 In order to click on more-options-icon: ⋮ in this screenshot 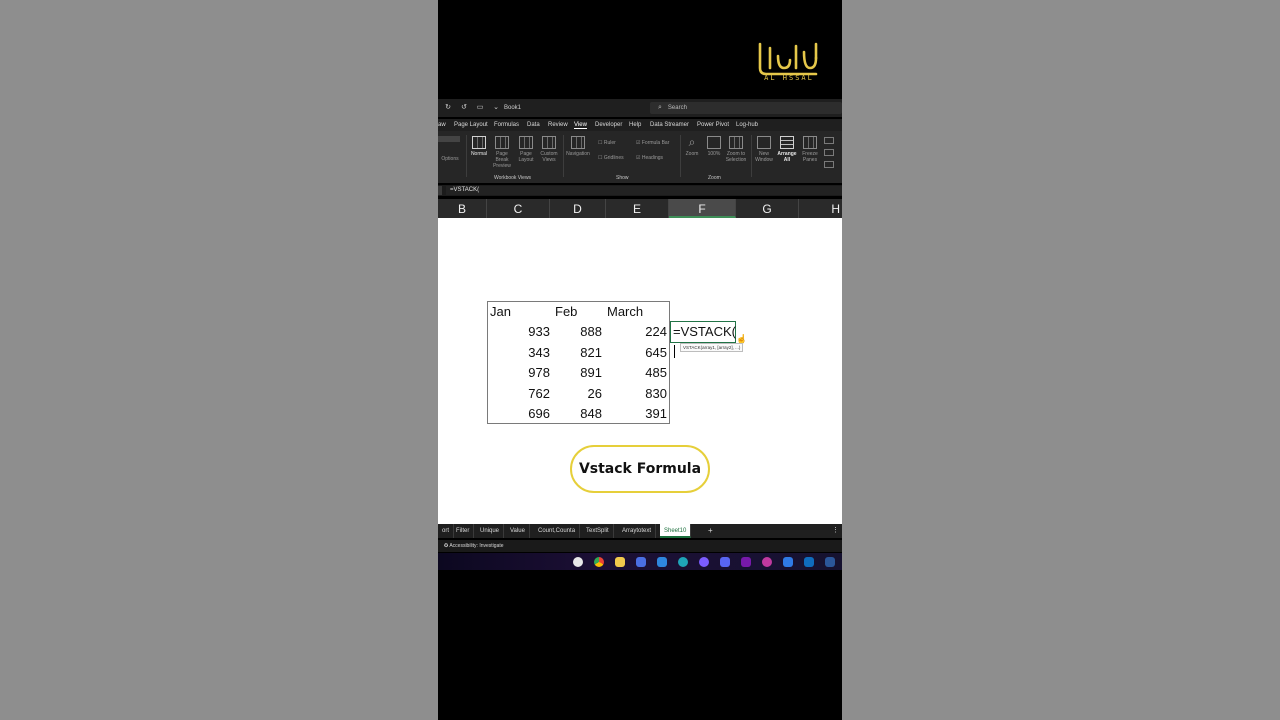, I will do `click(835, 531)`.